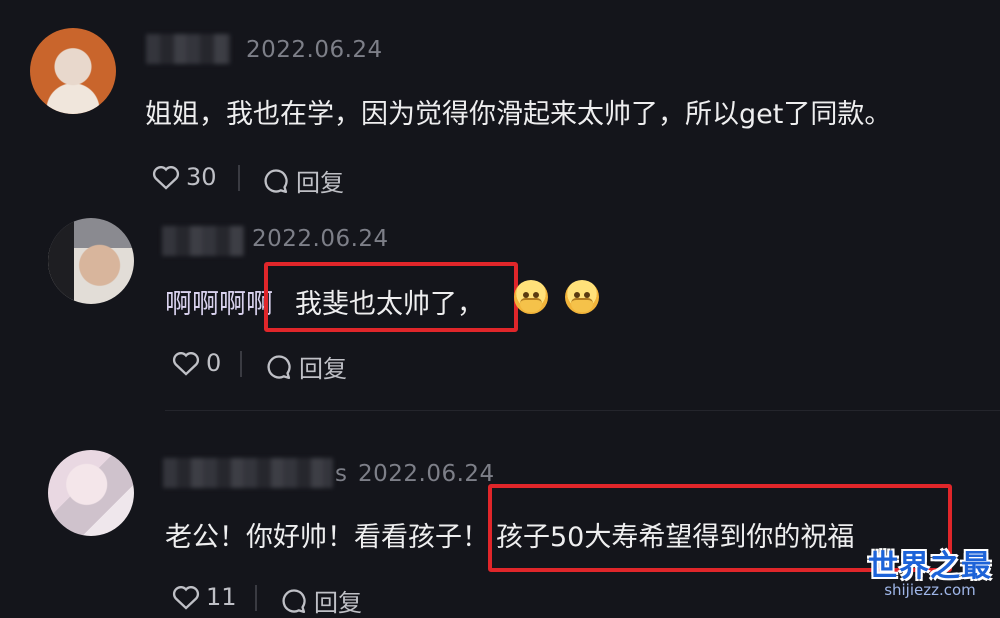  What do you see at coordinates (930, 566) in the screenshot?
I see `watermark-title: 世界之最` at bounding box center [930, 566].